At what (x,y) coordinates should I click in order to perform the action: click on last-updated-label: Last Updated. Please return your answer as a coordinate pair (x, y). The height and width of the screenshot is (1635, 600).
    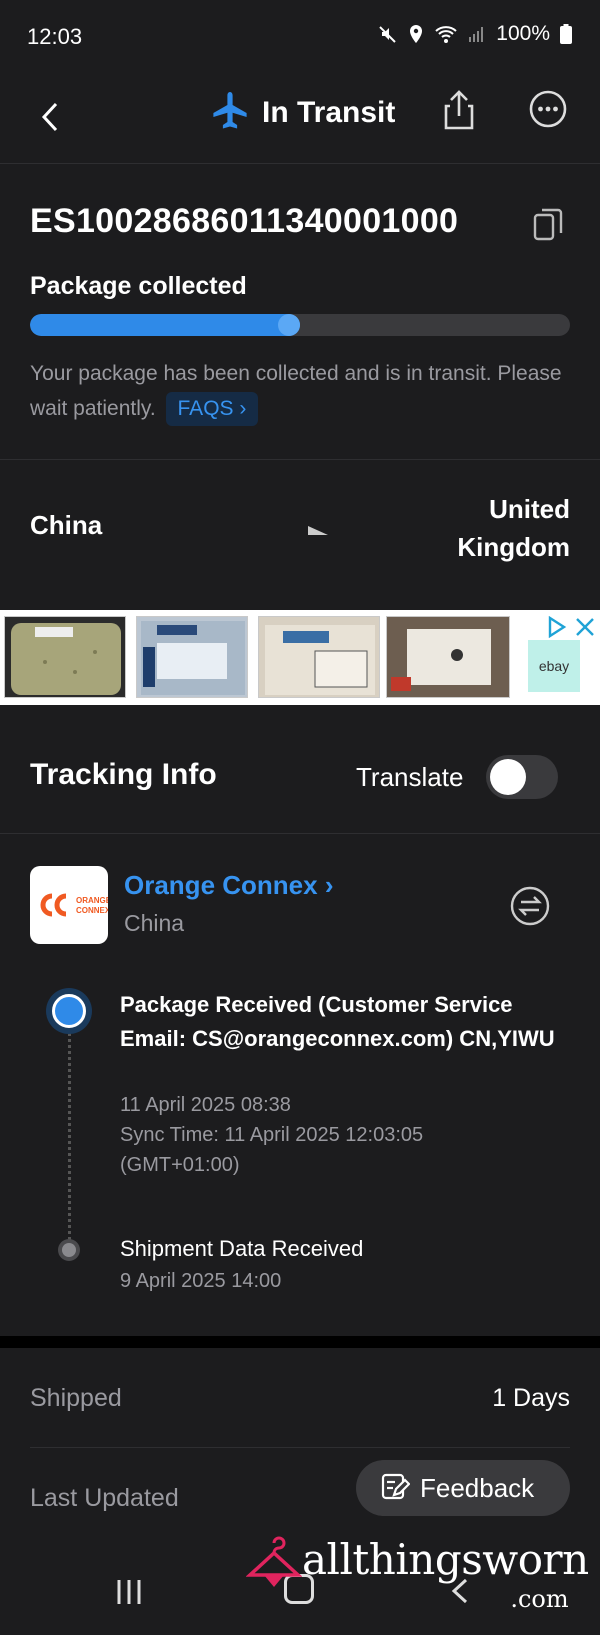
    Looking at the image, I should click on (104, 1498).